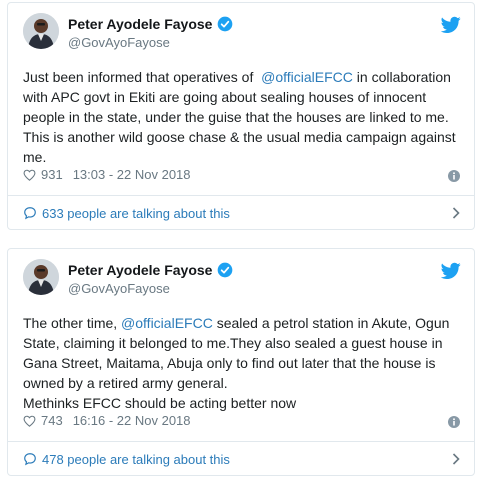 Image resolution: width=485 pixels, height=486 pixels. I want to click on timestamp: 16:16 - 22 Nov 2018, so click(132, 420).